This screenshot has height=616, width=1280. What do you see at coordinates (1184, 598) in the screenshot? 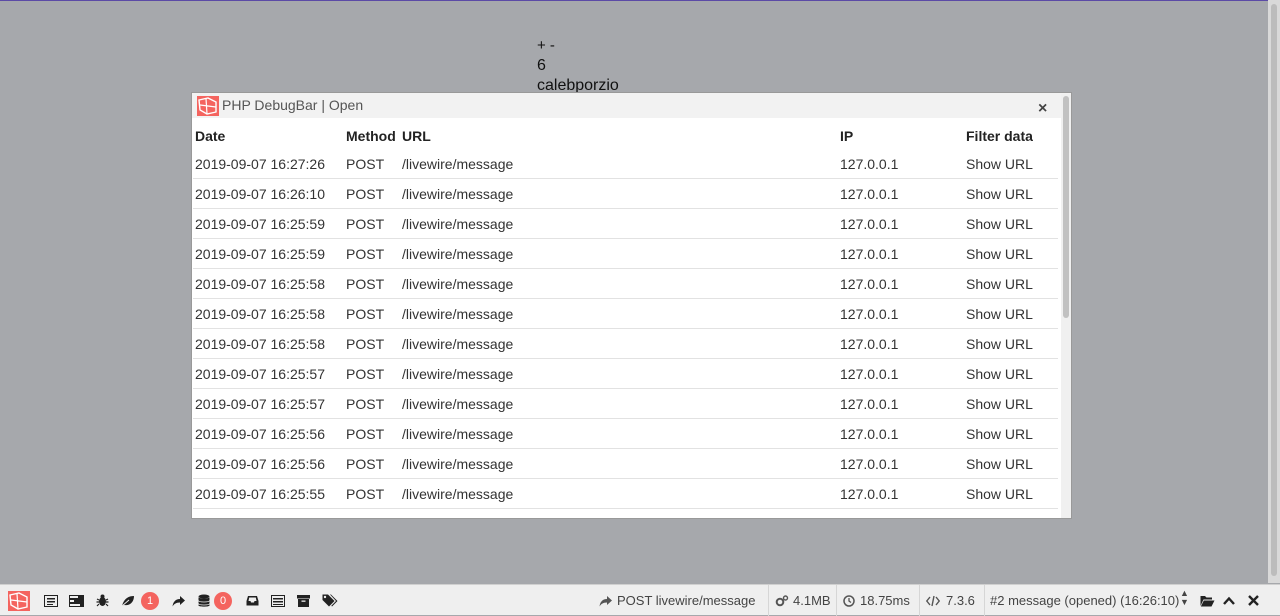
I see `select-arrows-icon: ▲ ▼` at bounding box center [1184, 598].